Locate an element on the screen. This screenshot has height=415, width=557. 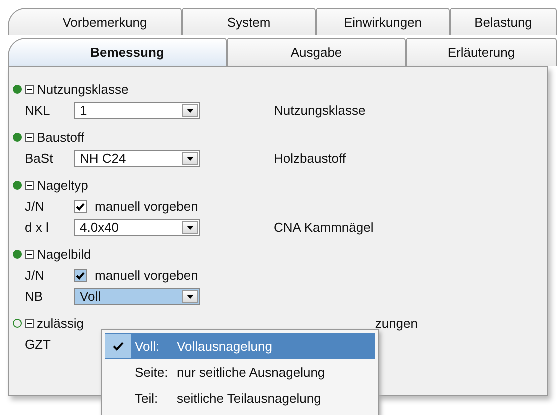
field-label: GZT is located at coordinates (38, 344).